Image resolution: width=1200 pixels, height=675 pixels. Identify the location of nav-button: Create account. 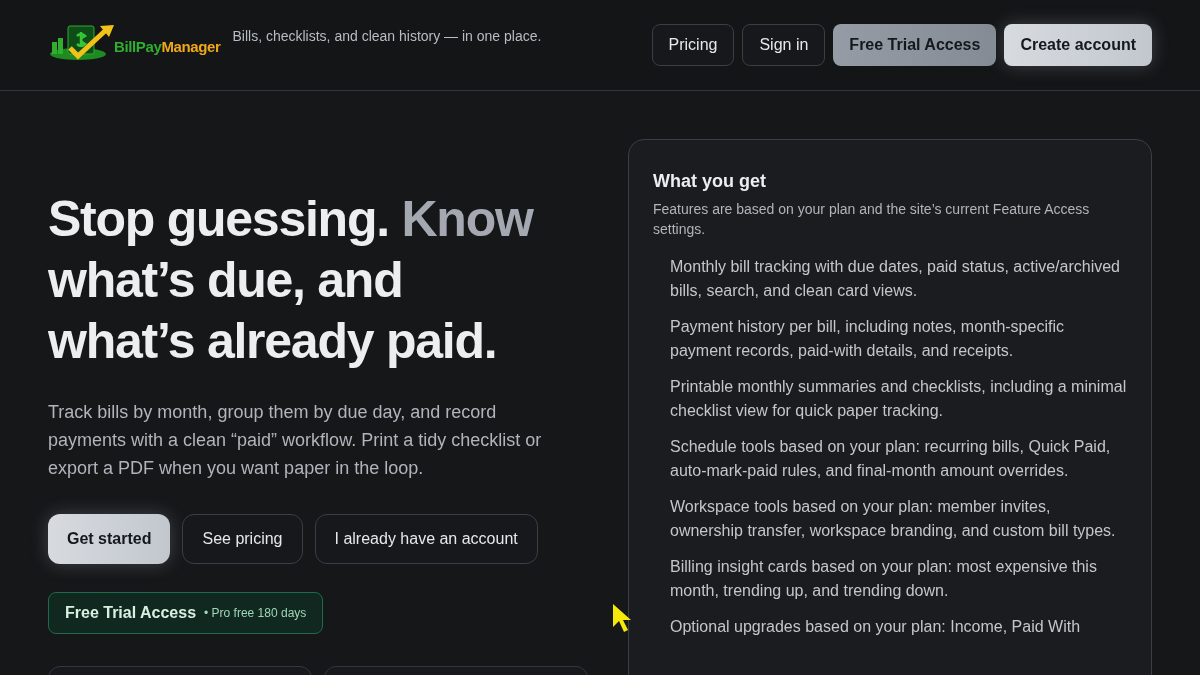
(1078, 45).